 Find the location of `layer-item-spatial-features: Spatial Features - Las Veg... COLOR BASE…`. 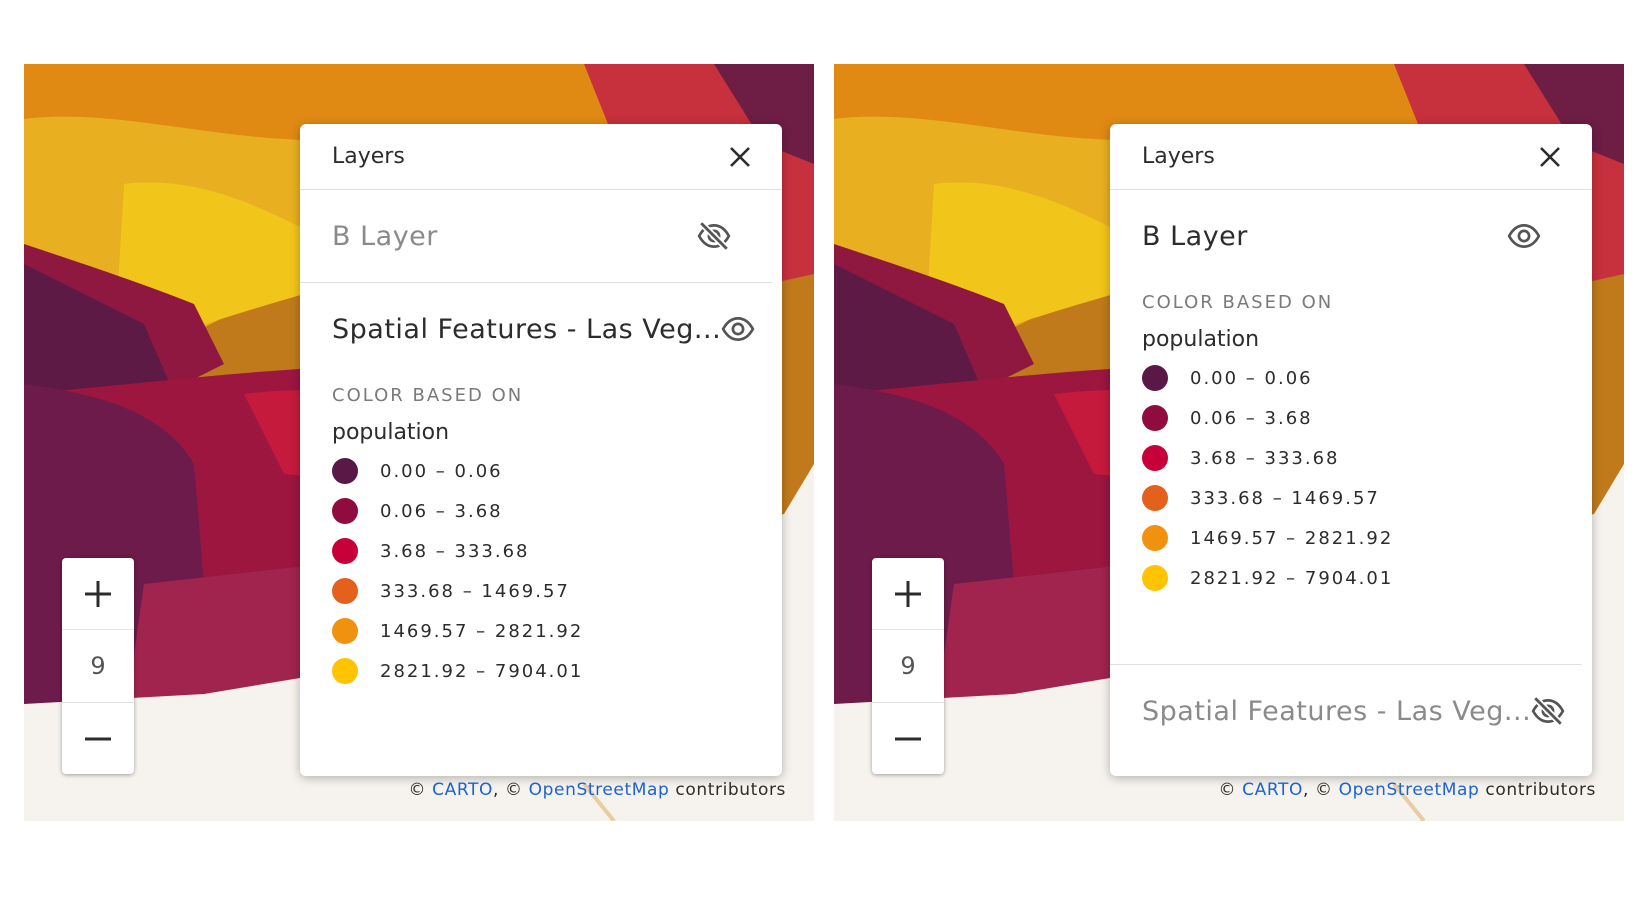

layer-item-spatial-features: Spatial Features - Las Veg... COLOR BASE… is located at coordinates (541, 487).